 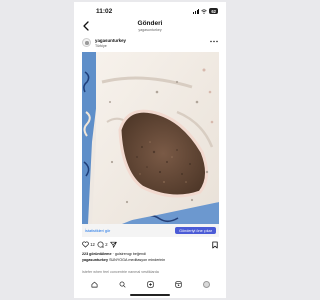 I want to click on heart-icon, so click(x=85, y=244).